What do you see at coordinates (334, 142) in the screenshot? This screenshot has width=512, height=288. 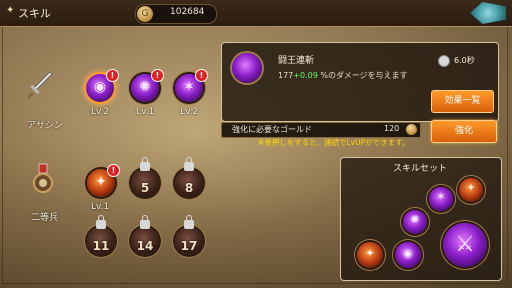 I see `long-press-hint: ※長押しをすると、連続でLvUPができます。` at bounding box center [334, 142].